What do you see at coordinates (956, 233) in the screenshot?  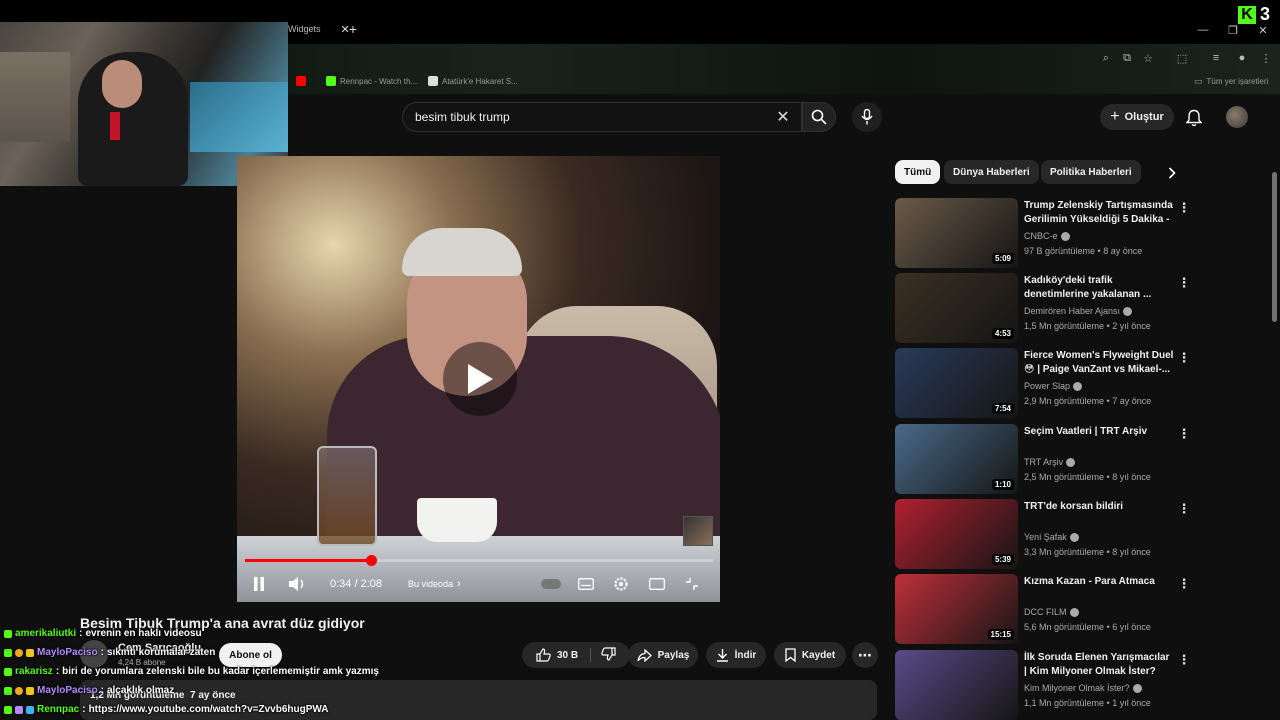 I see `video-thumbnail: 5:09` at bounding box center [956, 233].